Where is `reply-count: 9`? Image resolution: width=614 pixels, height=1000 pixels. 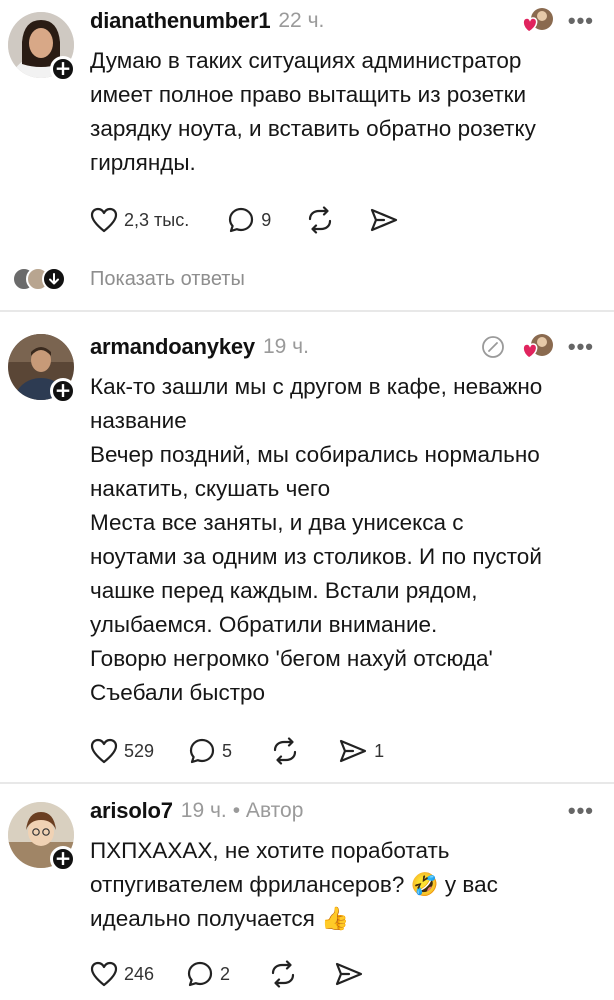 reply-count: 9 is located at coordinates (266, 219).